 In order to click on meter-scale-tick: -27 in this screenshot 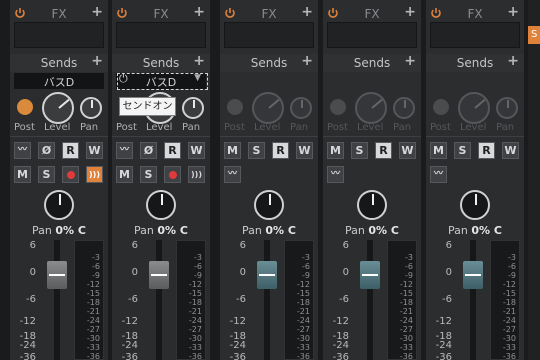, I will do `click(509, 329)`.